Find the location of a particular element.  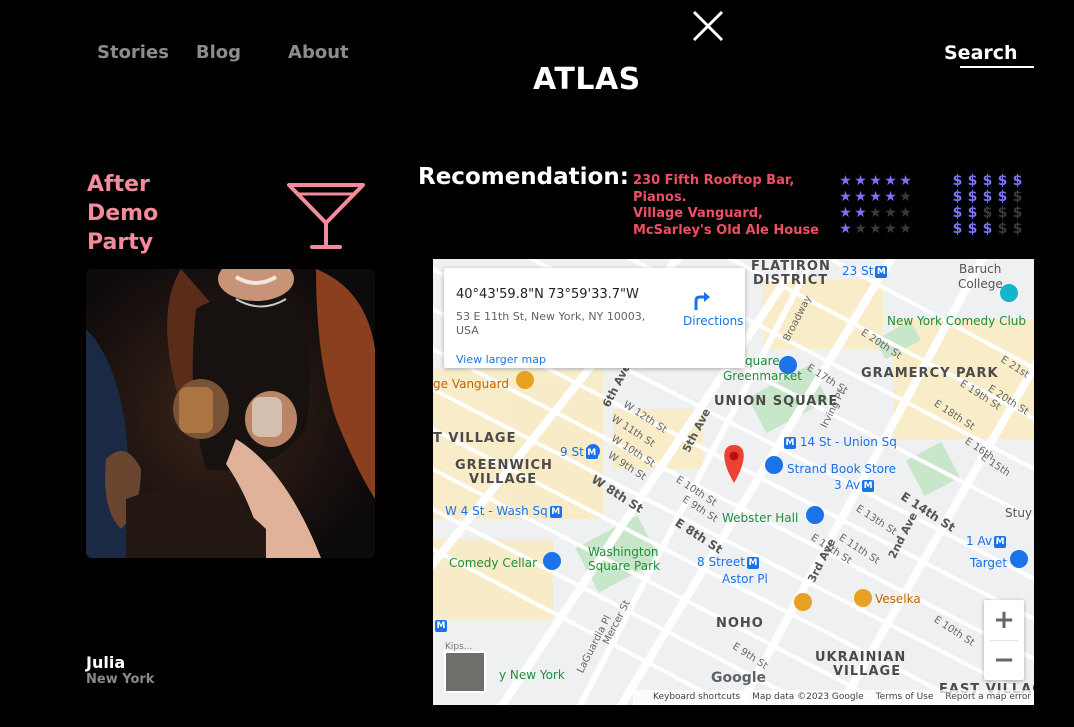

map-label: GREENWICH is located at coordinates (504, 465).